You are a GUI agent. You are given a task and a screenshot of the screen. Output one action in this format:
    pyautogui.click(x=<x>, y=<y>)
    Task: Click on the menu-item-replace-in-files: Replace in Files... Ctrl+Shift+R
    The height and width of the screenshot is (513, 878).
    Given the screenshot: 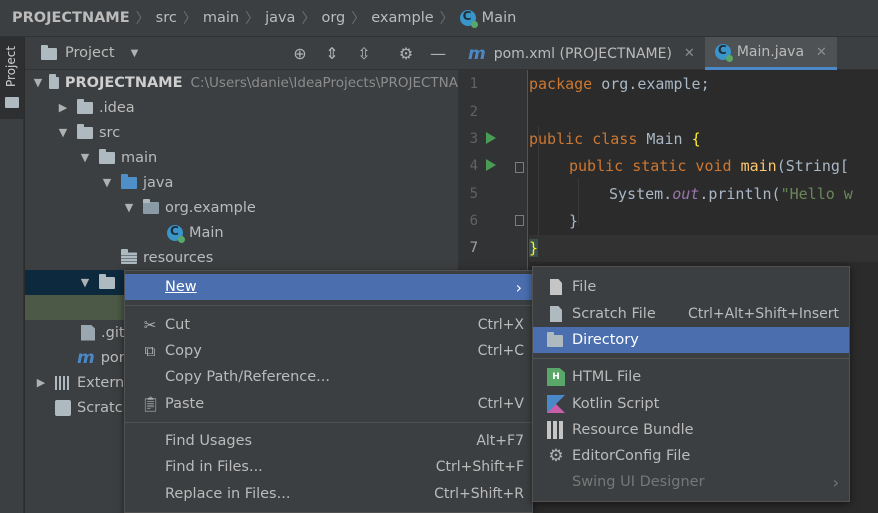 What is the action you would take?
    pyautogui.click(x=328, y=494)
    